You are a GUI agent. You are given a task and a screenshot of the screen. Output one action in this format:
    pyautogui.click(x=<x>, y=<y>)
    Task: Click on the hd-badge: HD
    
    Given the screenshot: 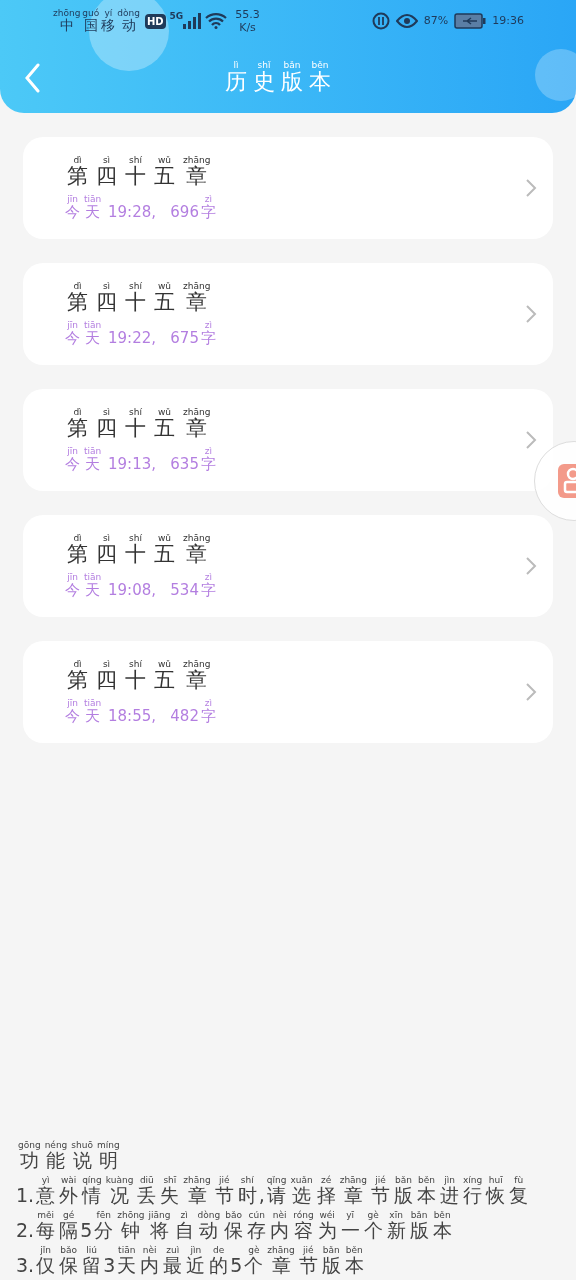 What is the action you would take?
    pyautogui.click(x=155, y=21)
    